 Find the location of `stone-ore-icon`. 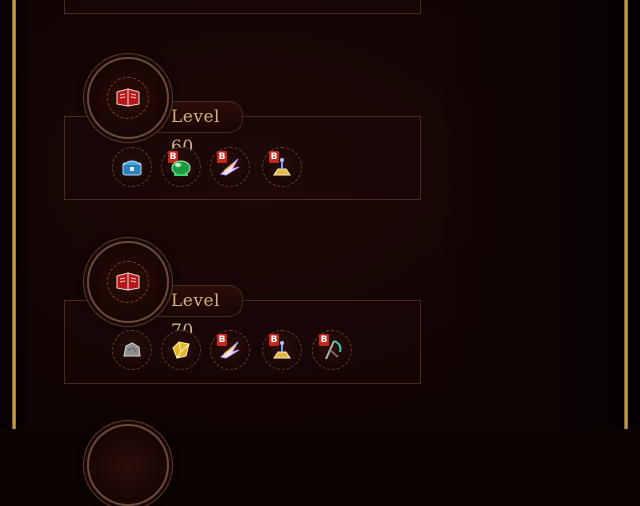

stone-ore-icon is located at coordinates (132, 349).